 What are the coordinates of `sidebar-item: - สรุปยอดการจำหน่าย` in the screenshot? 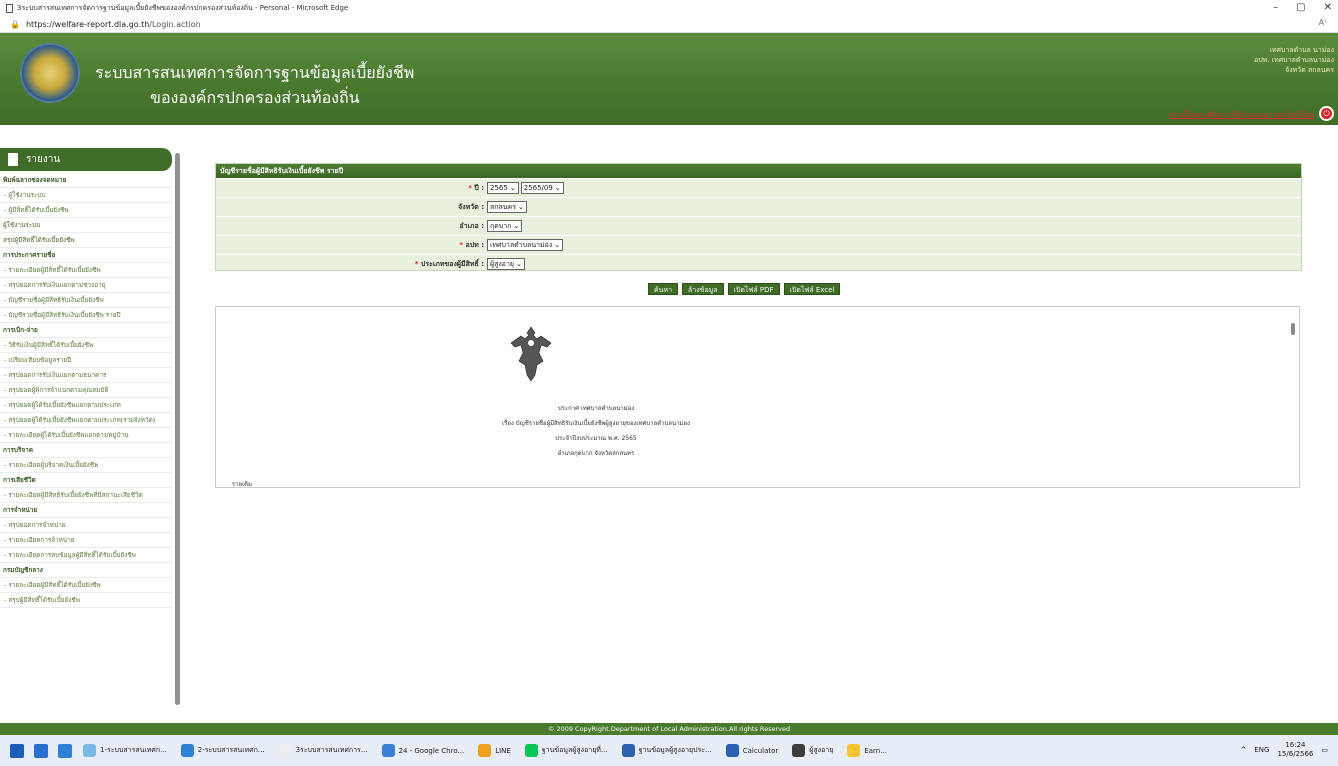 It's located at (86, 525).